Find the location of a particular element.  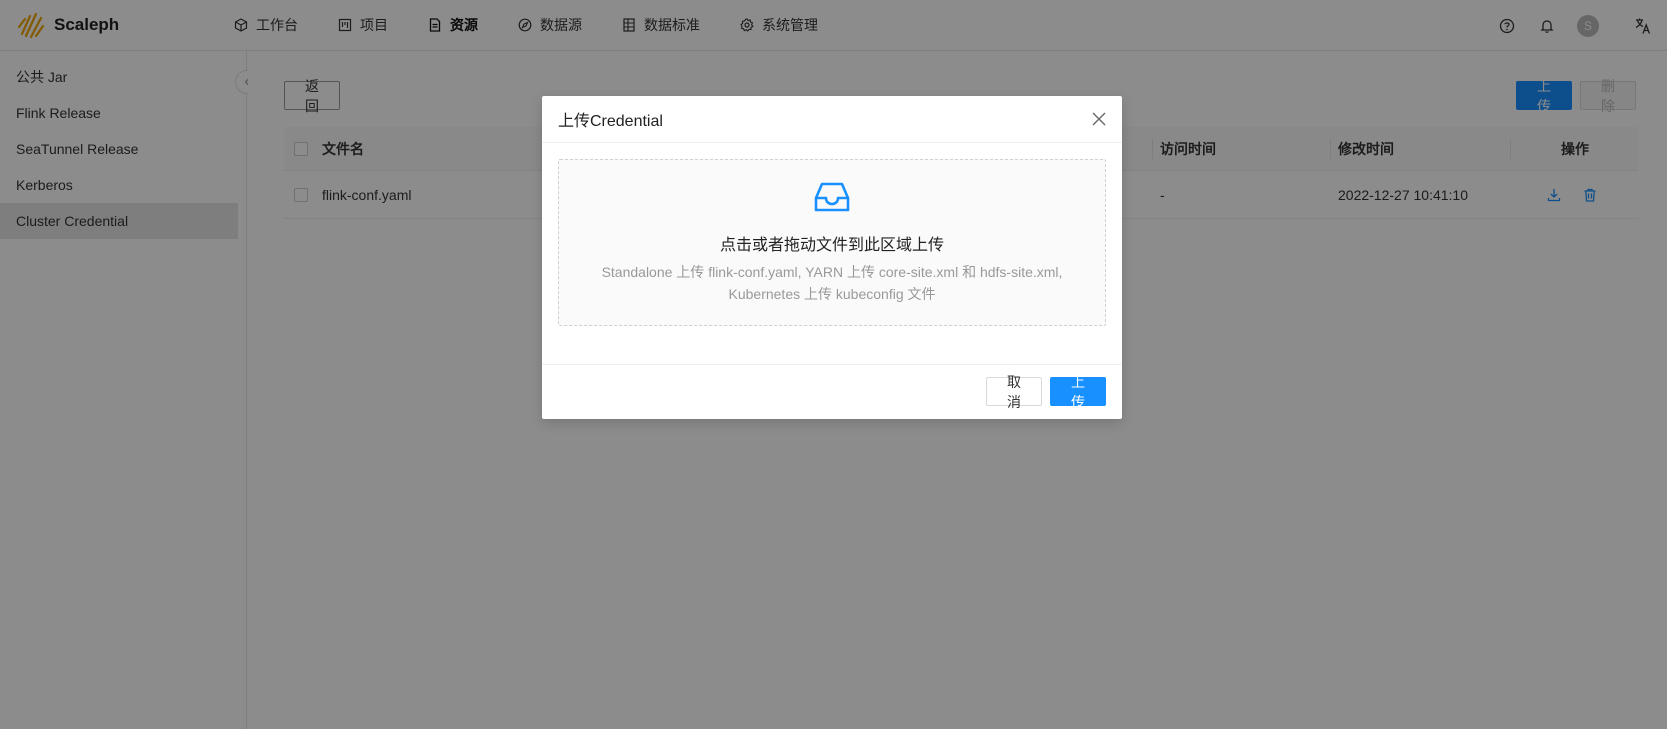

modal-title: 上传Credential is located at coordinates (610, 121).